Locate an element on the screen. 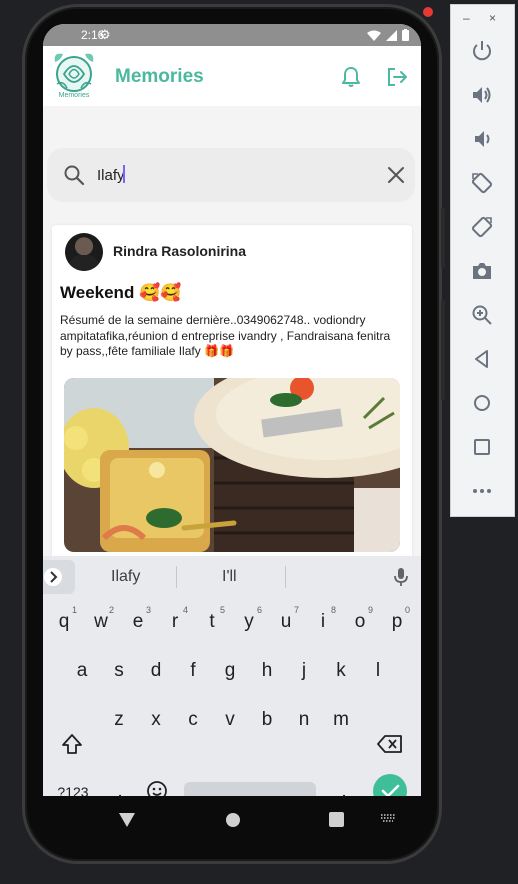  clear-search-button is located at coordinates (396, 175).